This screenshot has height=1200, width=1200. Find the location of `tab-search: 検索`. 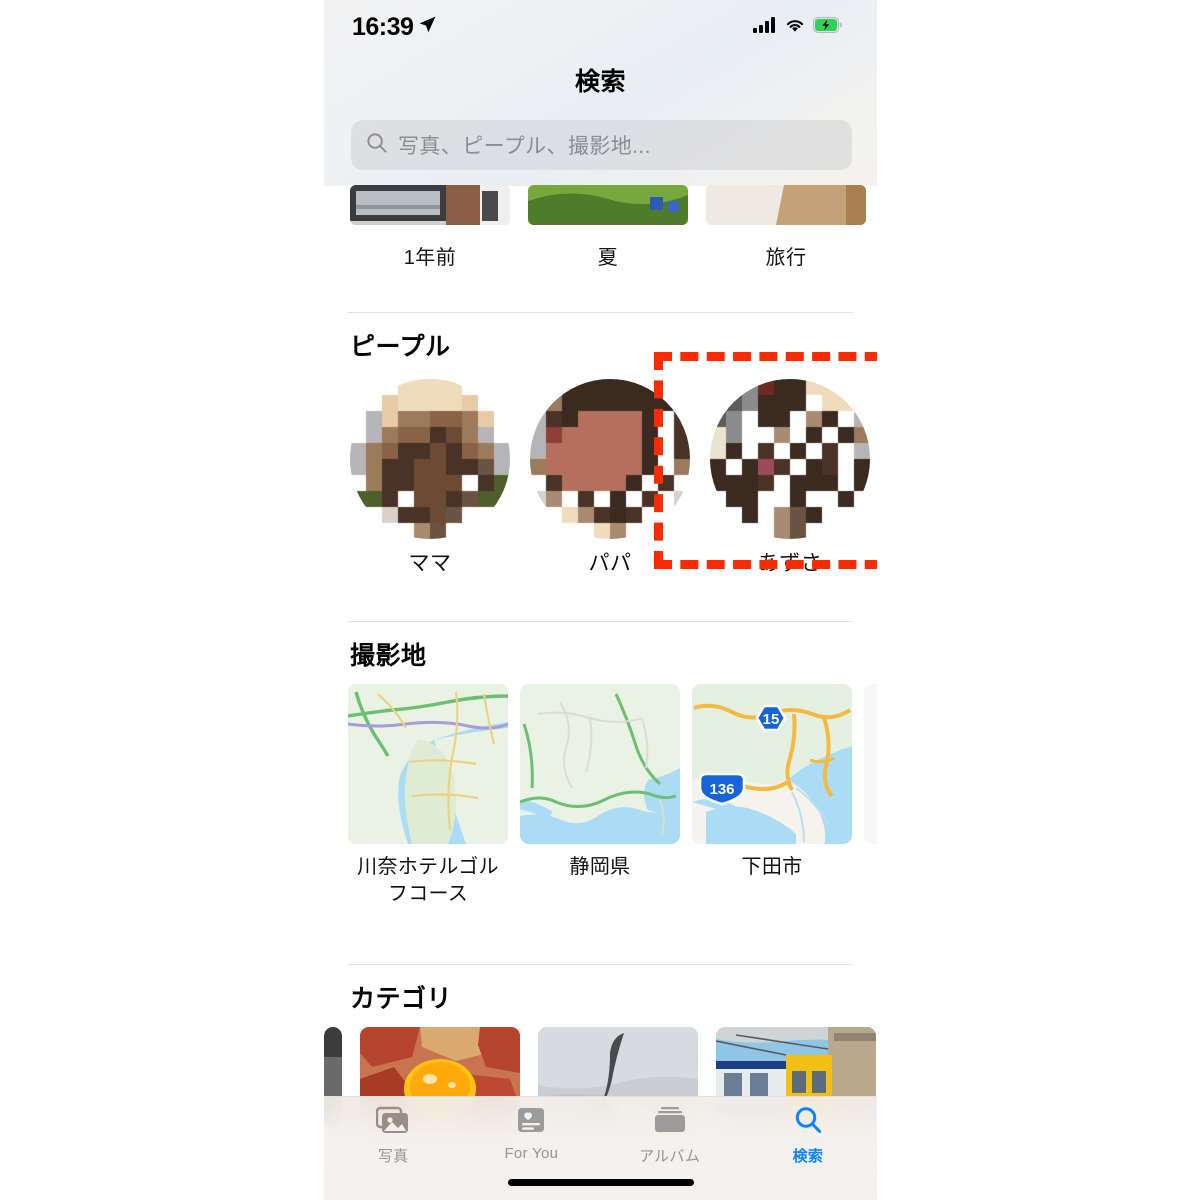

tab-search: 検索 is located at coordinates (808, 1135).